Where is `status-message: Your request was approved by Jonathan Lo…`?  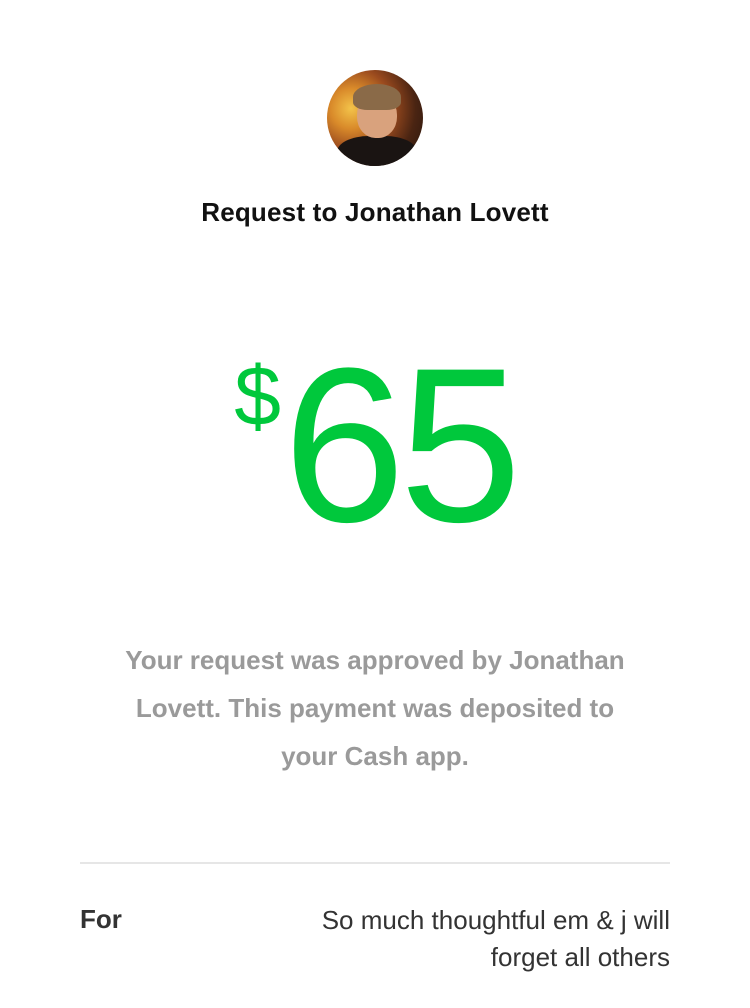 status-message: Your request was approved by Jonathan Lo… is located at coordinates (375, 708).